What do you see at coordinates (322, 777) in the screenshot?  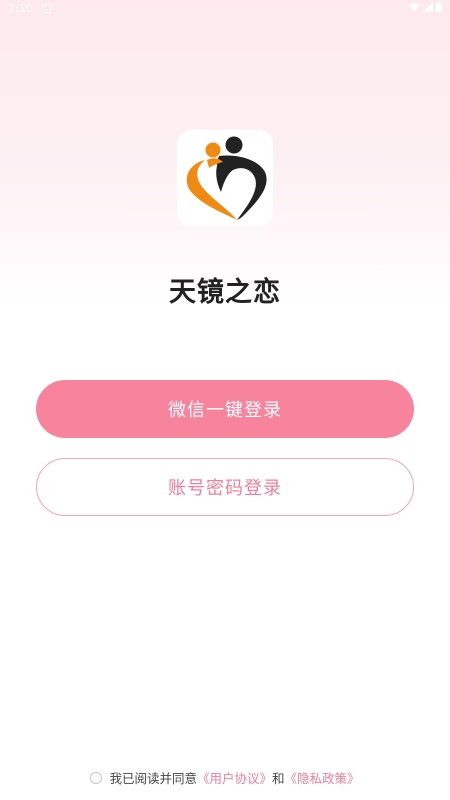 I see `privacy-policy-link: 《隐私政策》` at bounding box center [322, 777].